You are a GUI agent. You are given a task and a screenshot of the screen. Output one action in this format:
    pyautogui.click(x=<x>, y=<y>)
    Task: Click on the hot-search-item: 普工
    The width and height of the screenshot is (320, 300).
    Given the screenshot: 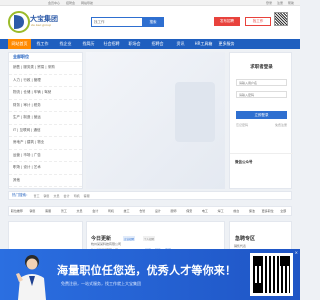 What is the action you would take?
    pyautogui.click(x=37, y=196)
    